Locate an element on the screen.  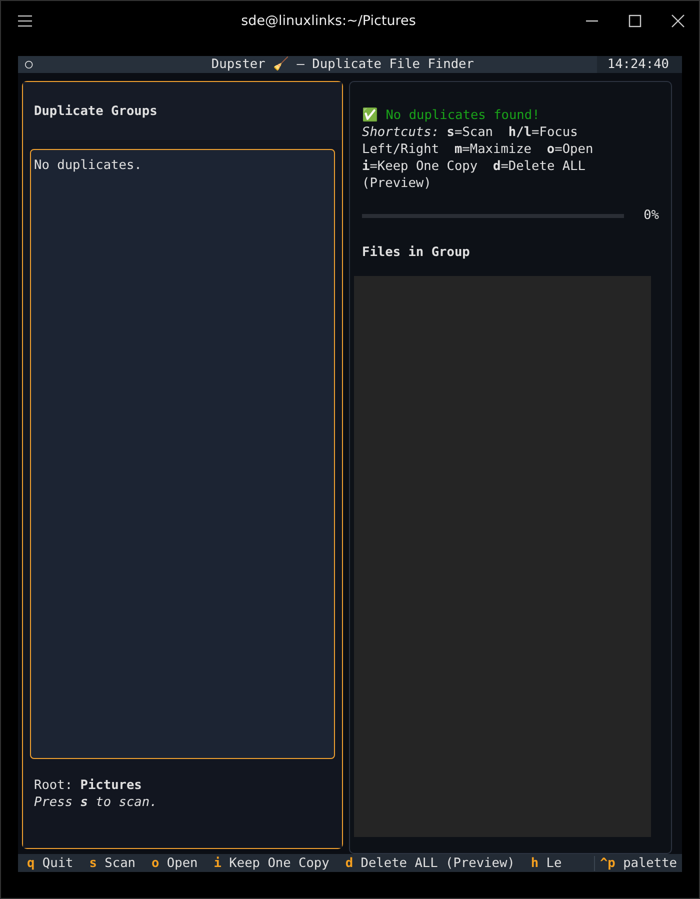
key-binding: s Scan is located at coordinates (112, 863).